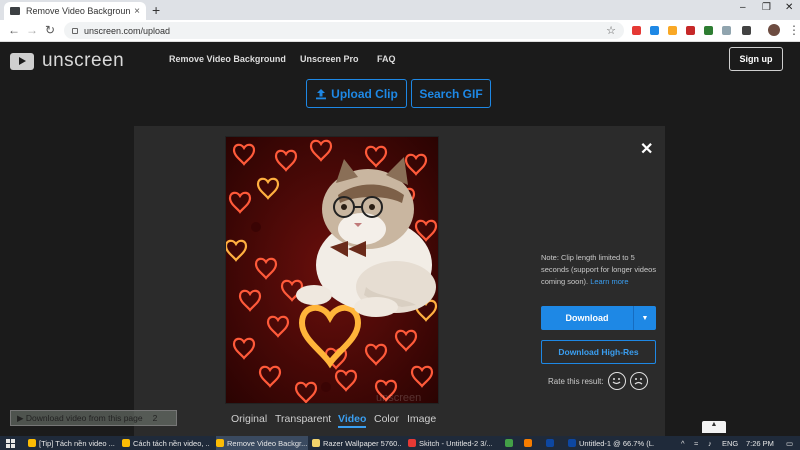 The width and height of the screenshot is (800, 450). Describe the element at coordinates (10, 443) in the screenshot. I see `windows-start-icon` at that location.